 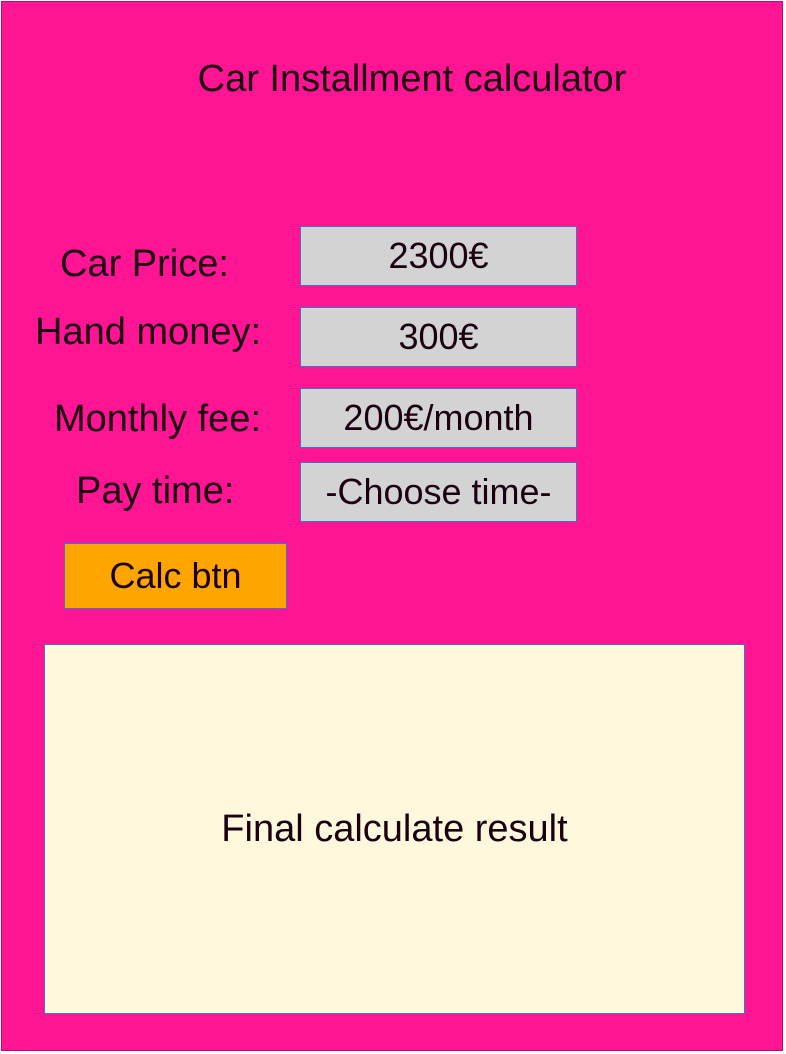 I want to click on car-price-label: Car Price:, so click(x=144, y=264).